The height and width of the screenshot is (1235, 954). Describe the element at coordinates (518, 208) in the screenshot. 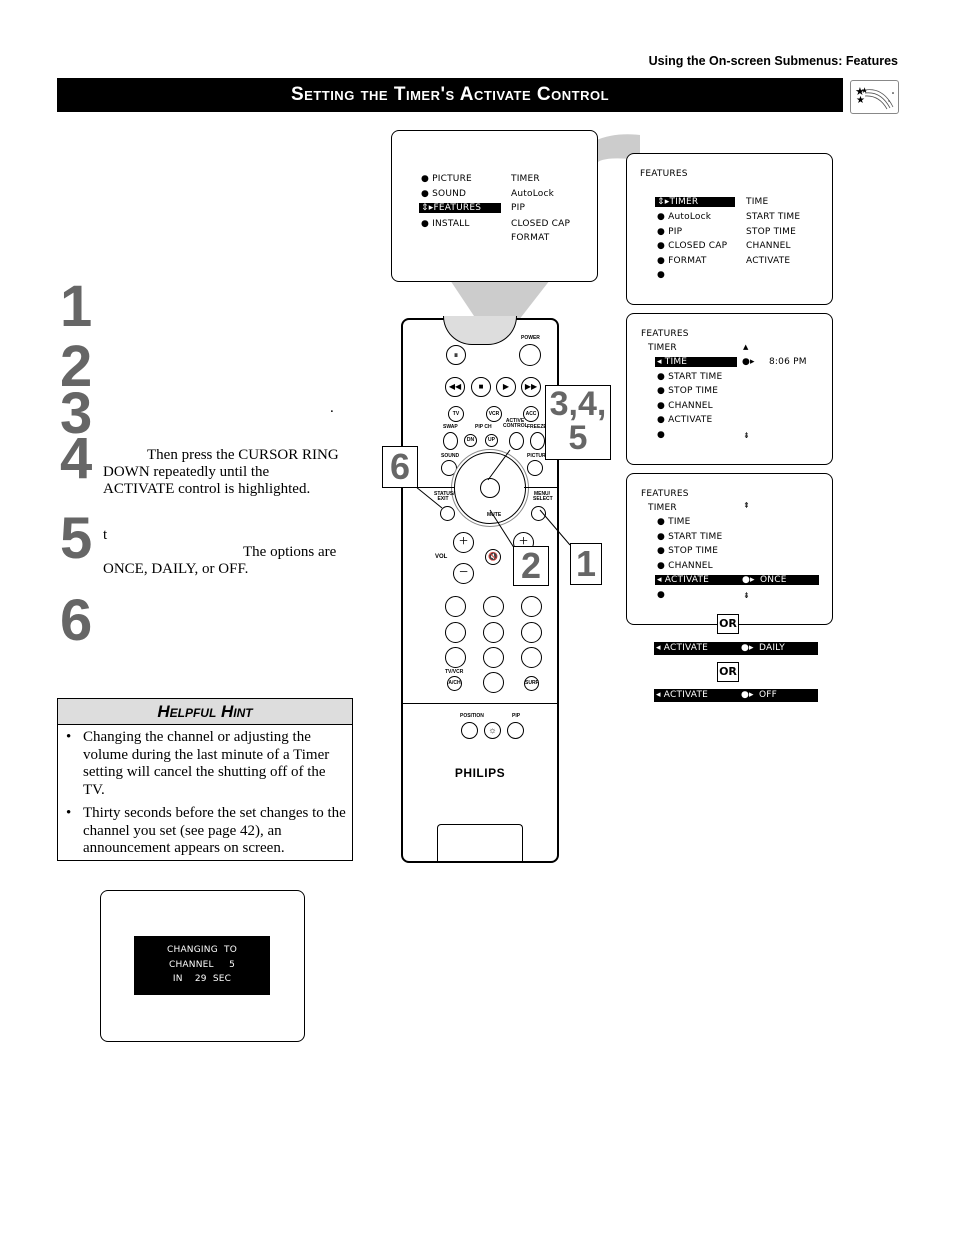

I see `submenu-item: PIP` at that location.